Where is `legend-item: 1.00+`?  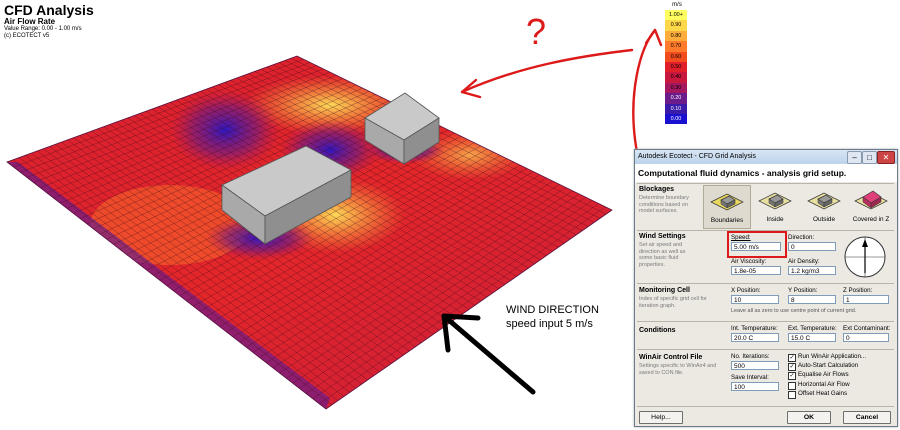
legend-item: 1.00+ is located at coordinates (676, 15).